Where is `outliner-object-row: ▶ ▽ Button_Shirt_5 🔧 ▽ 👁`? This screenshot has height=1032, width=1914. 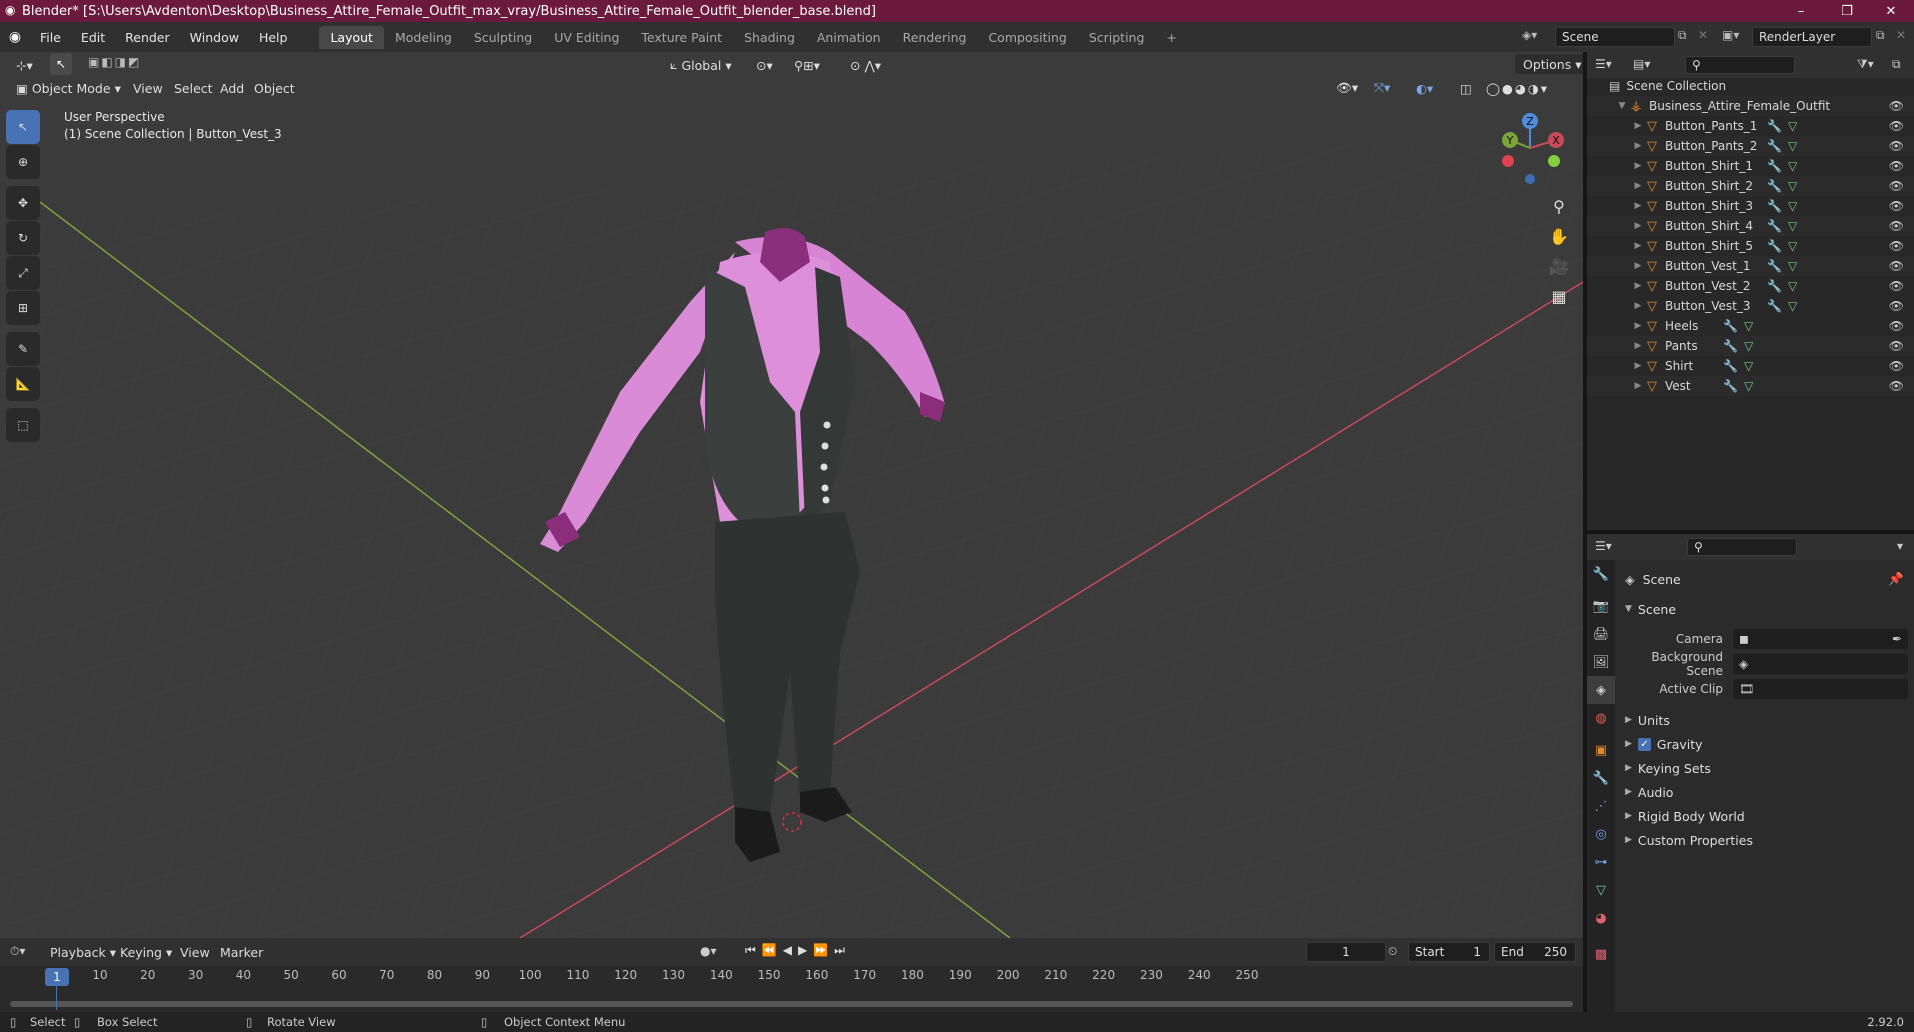
outliner-object-row: ▶ ▽ Button_Shirt_5 🔧 ▽ 👁 is located at coordinates (1750, 246).